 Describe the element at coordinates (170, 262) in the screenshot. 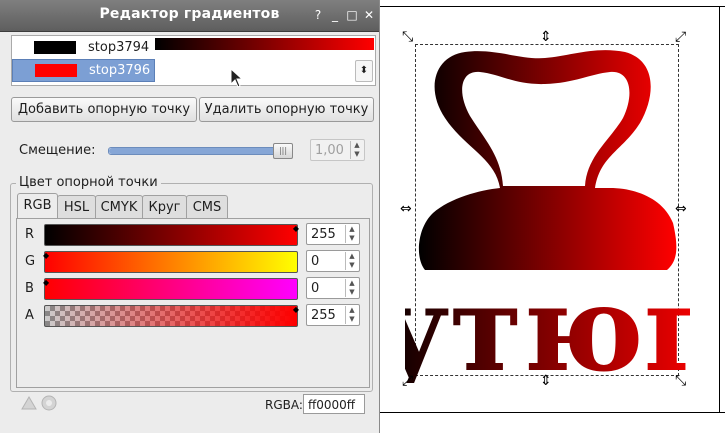

I see `green-slider: ◆` at that location.